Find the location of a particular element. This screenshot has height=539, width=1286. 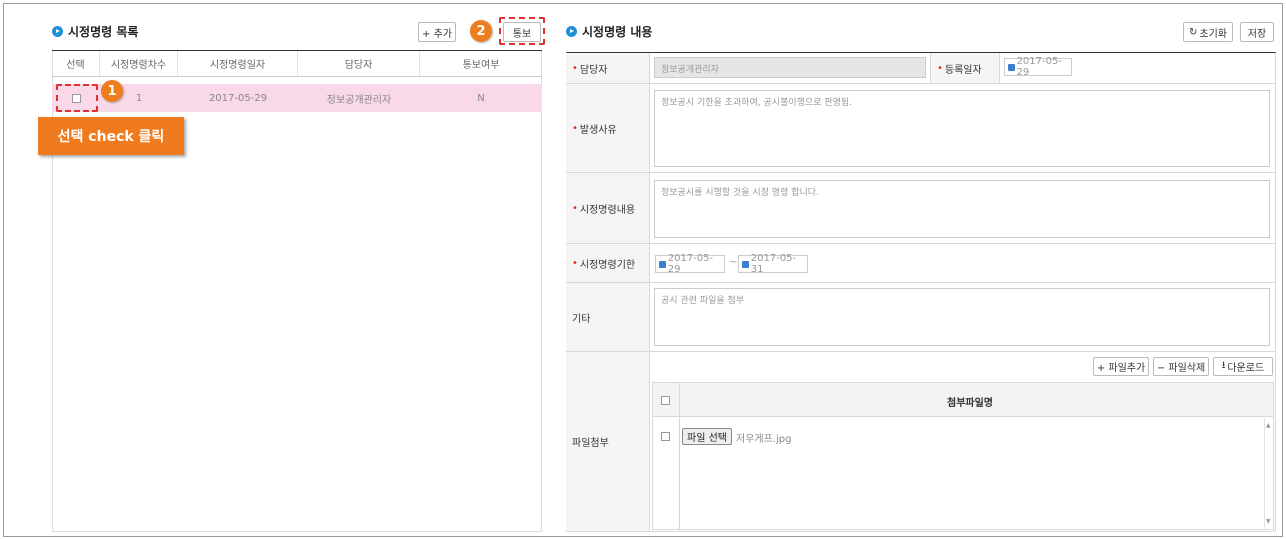

row-notified: N is located at coordinates (481, 98).